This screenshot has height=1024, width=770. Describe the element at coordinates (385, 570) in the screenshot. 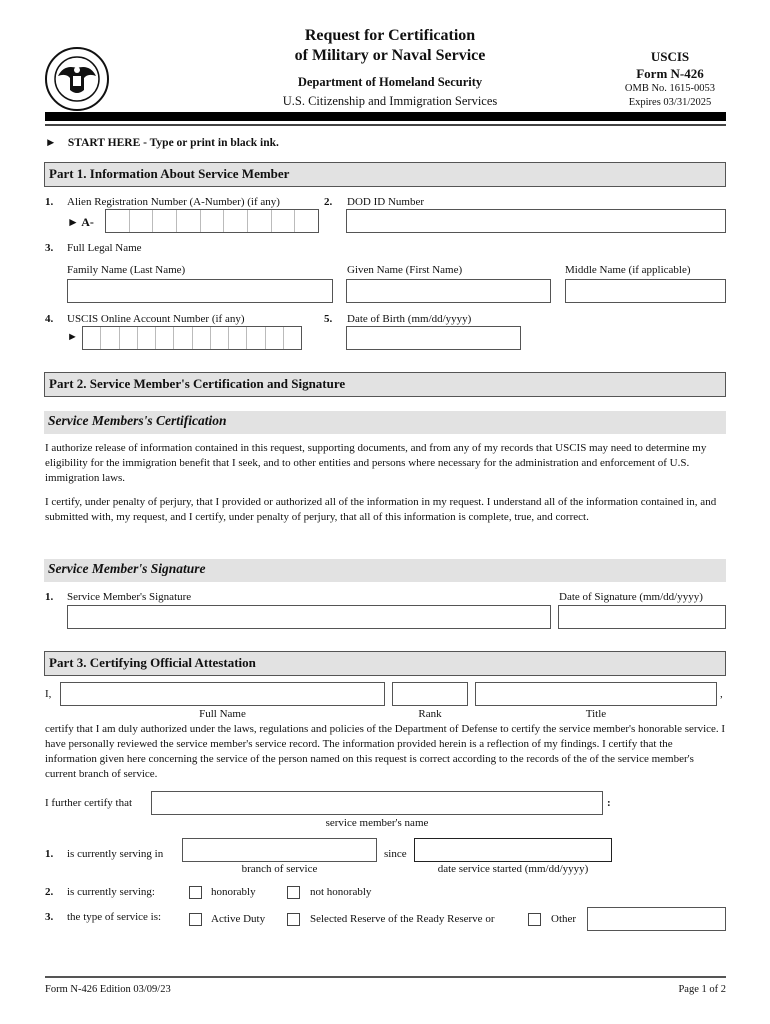

I see `signature-subheader: Service Member's Signature` at that location.